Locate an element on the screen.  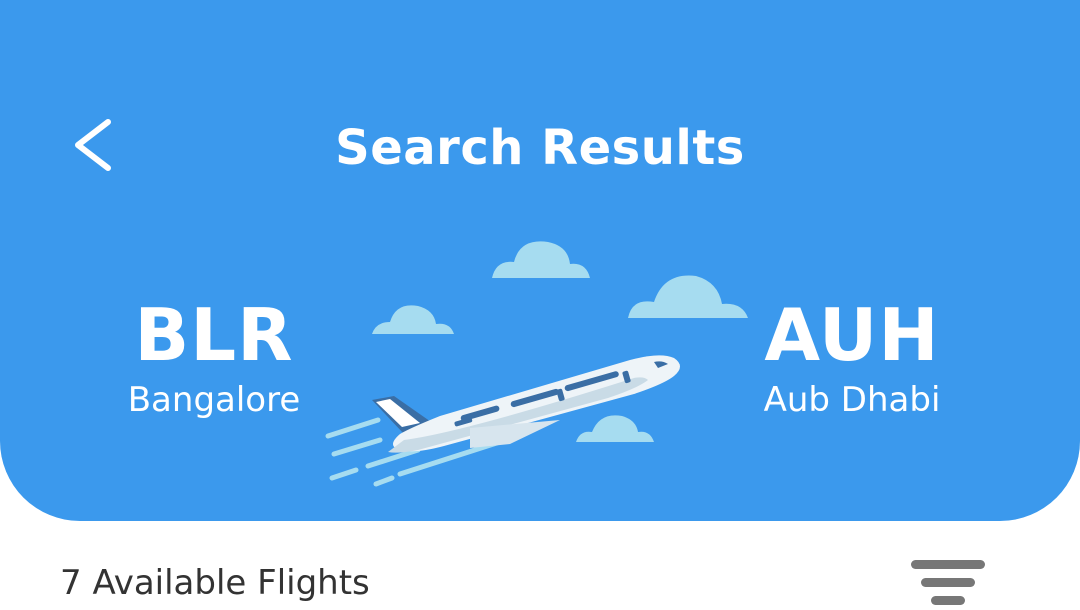
available-flights-count: 7 Available Flights is located at coordinates (215, 583).